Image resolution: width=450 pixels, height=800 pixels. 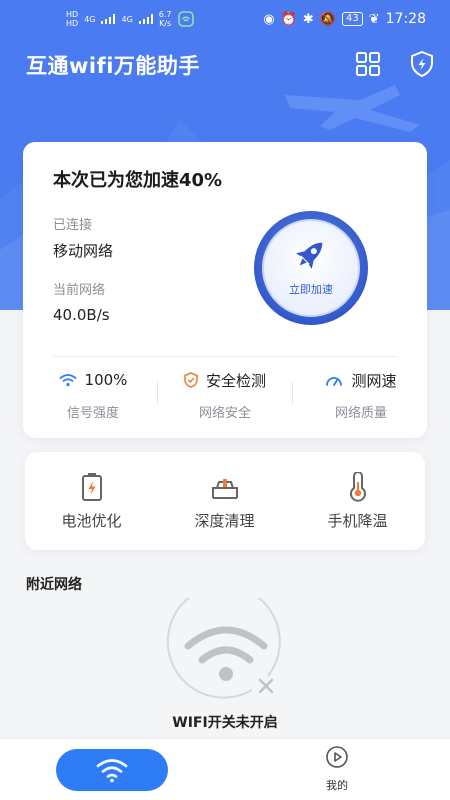 I want to click on speed-test-value: 测网速, so click(x=374, y=380).